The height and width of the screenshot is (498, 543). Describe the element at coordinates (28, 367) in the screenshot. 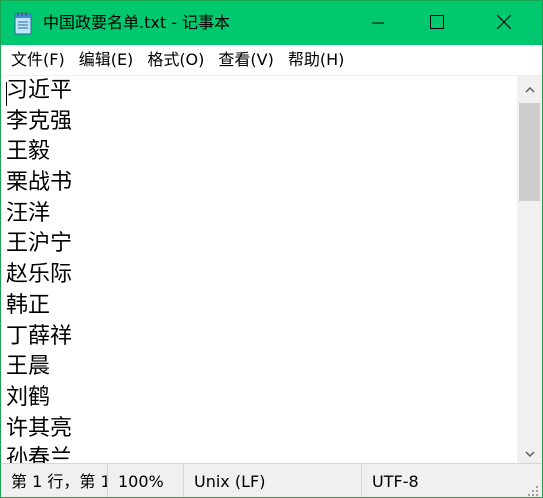

I see `text-line: 王晨` at that location.